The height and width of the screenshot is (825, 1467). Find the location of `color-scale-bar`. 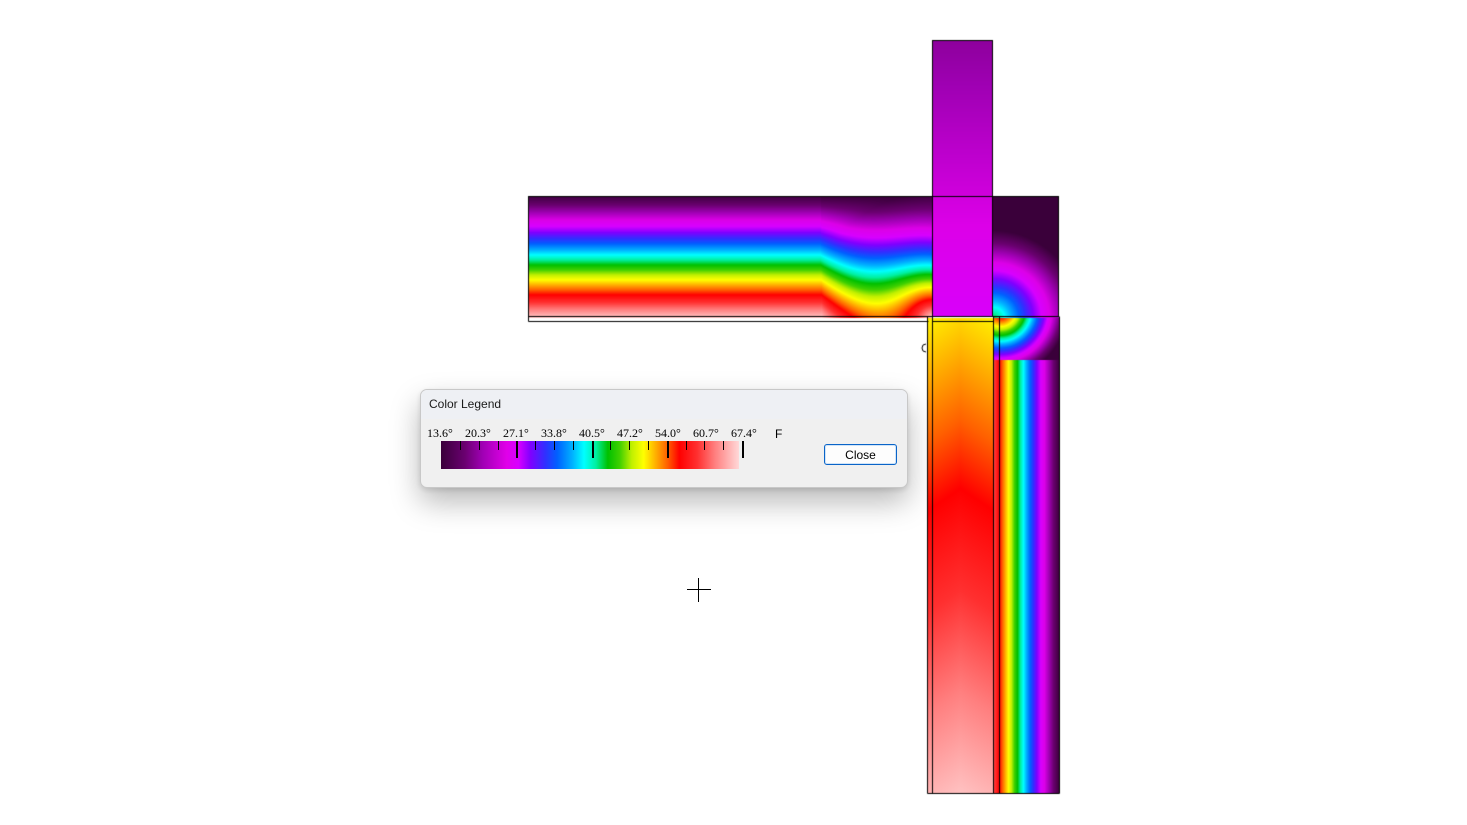

color-scale-bar is located at coordinates (592, 455).